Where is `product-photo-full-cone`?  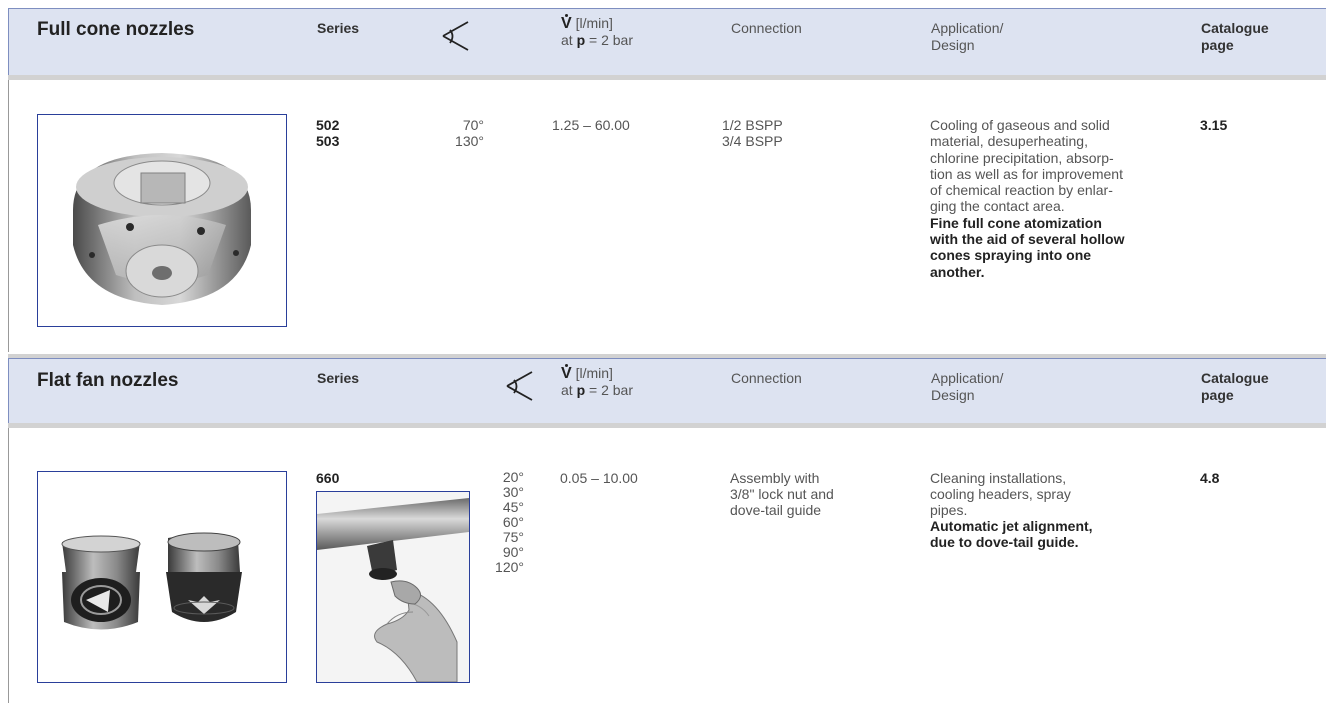 product-photo-full-cone is located at coordinates (162, 220).